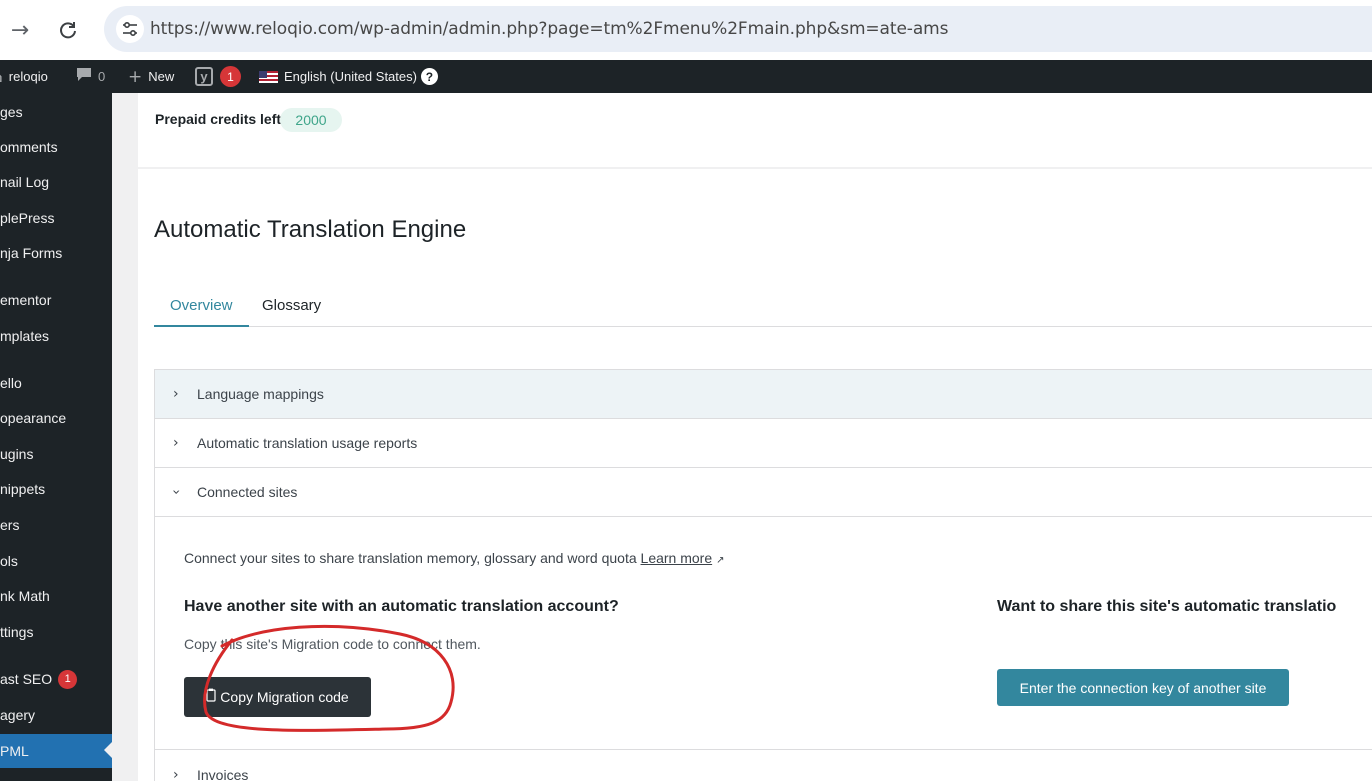  I want to click on learn-more-link: Learn more, so click(677, 558).